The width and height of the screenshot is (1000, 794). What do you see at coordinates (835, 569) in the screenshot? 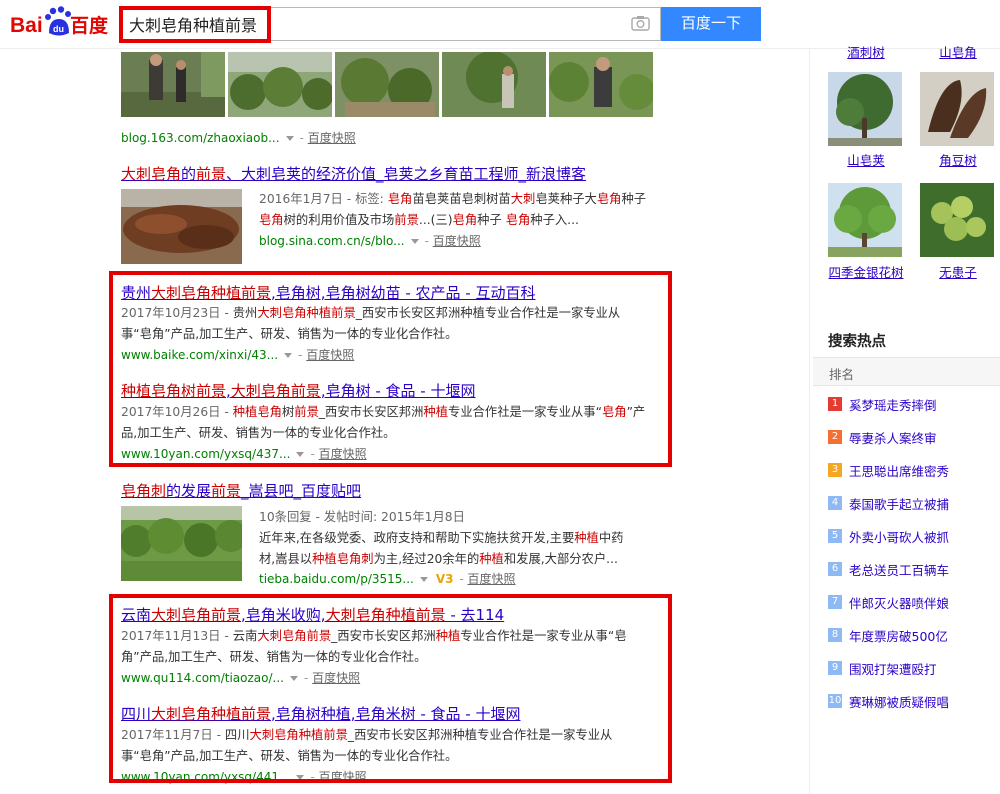
I see `rank-badge: 6` at bounding box center [835, 569].